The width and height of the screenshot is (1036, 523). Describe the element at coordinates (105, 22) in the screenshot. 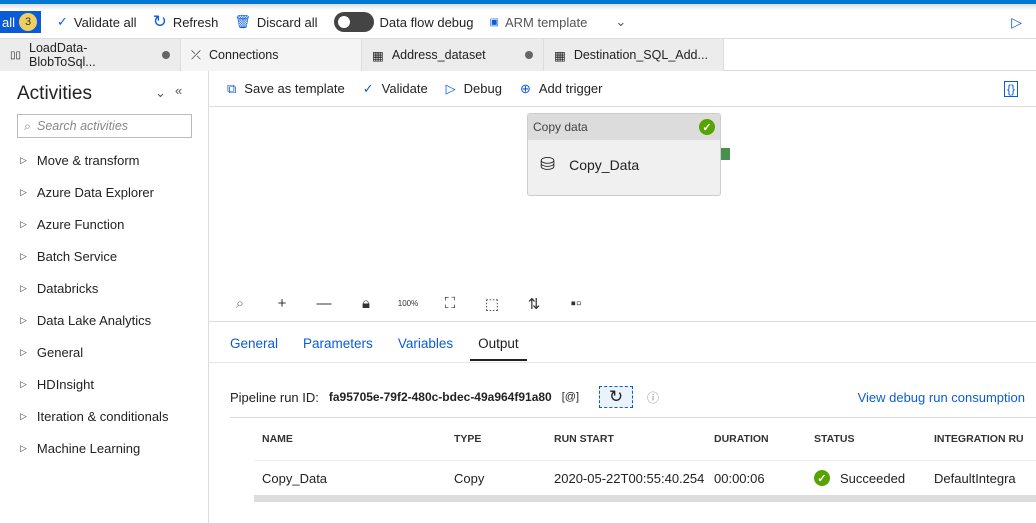

I see `validate-all-label: Validate all` at that location.